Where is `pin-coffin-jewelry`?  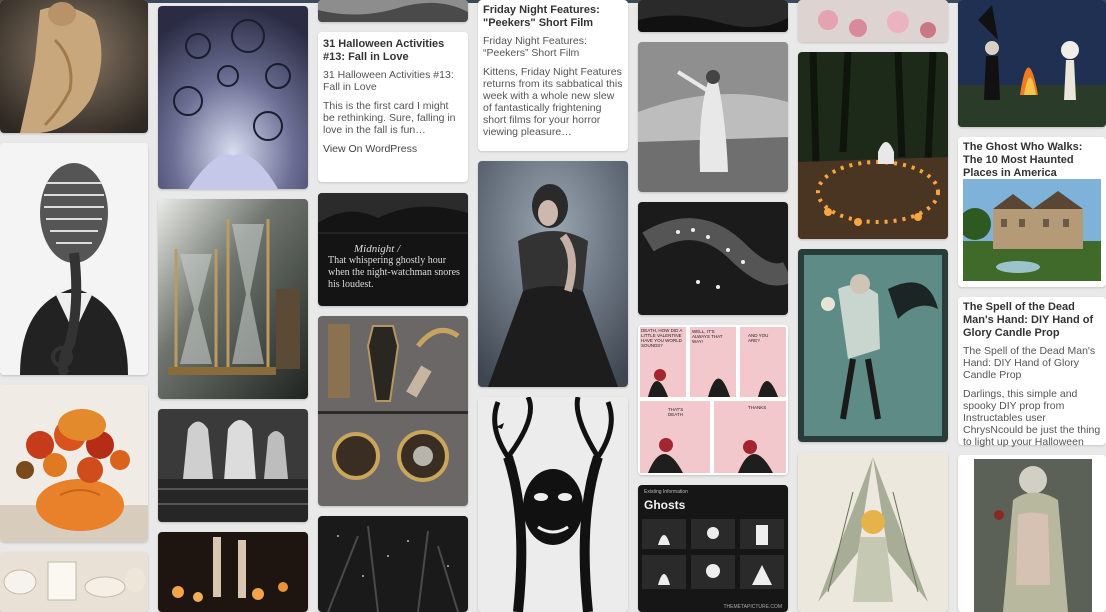 pin-coffin-jewelry is located at coordinates (393, 411).